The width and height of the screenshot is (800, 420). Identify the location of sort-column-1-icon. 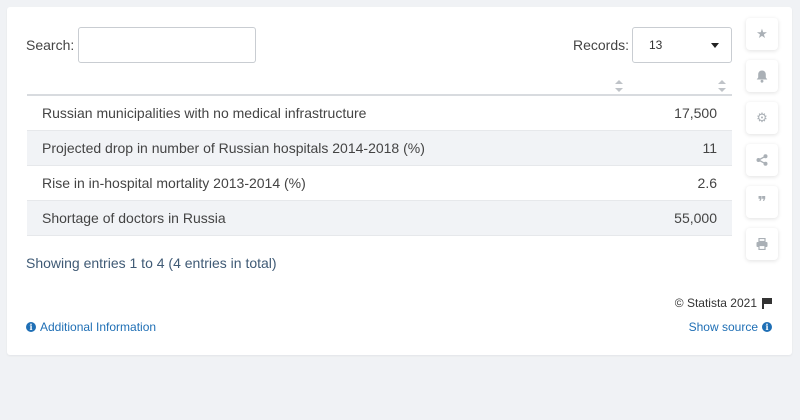
(619, 86).